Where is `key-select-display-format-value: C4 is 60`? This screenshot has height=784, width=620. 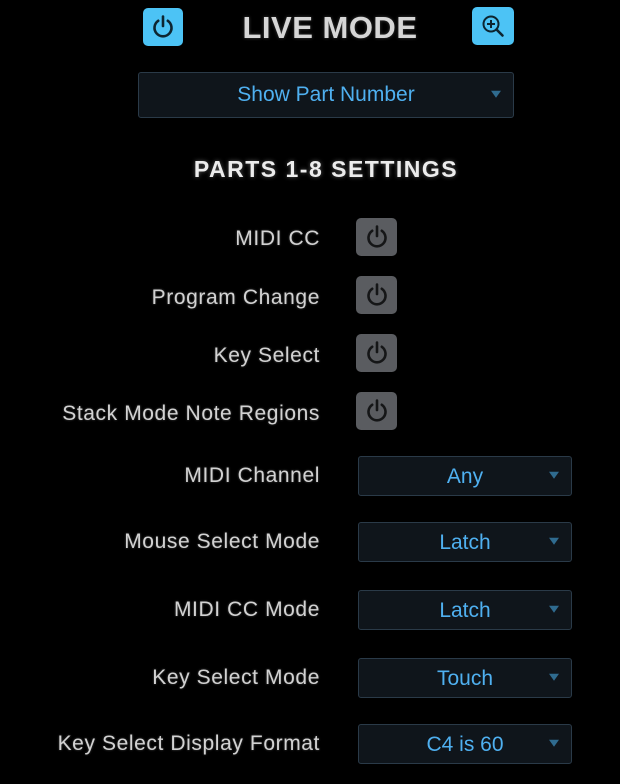
key-select-display-format-value: C4 is 60 is located at coordinates (465, 744).